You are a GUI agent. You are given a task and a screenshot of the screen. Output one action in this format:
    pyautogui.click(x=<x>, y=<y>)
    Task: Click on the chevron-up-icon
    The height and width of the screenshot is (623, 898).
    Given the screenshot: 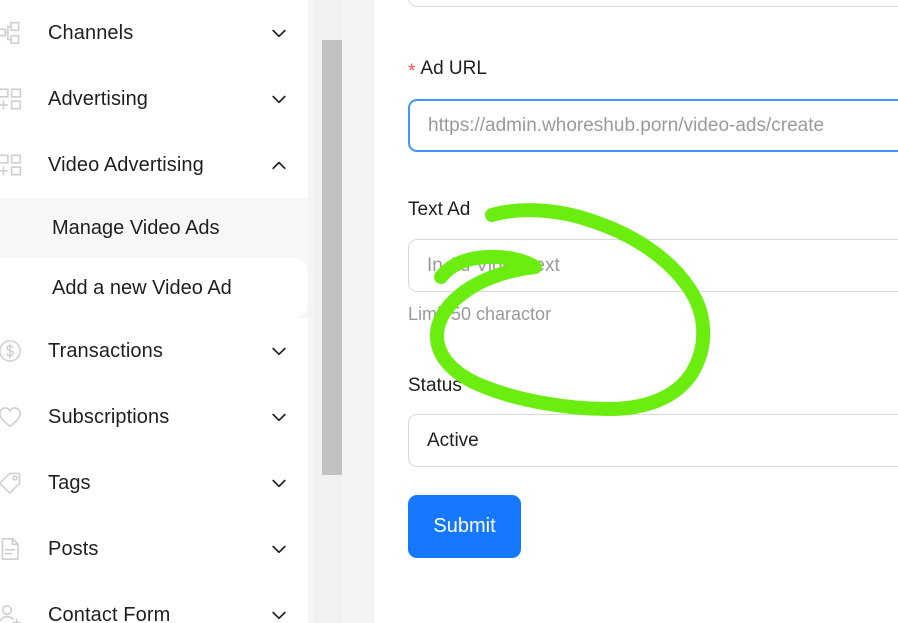 What is the action you would take?
    pyautogui.click(x=279, y=165)
    